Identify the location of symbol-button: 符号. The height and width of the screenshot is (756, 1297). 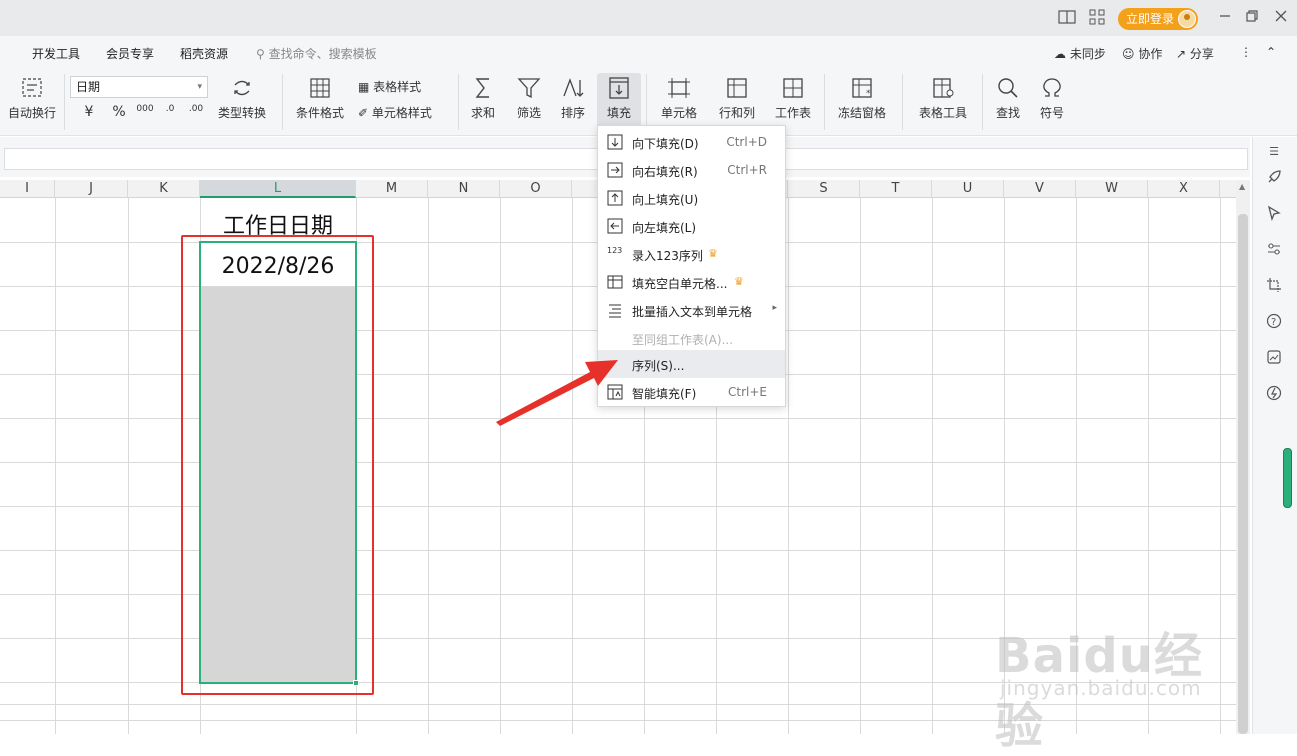
(1052, 98).